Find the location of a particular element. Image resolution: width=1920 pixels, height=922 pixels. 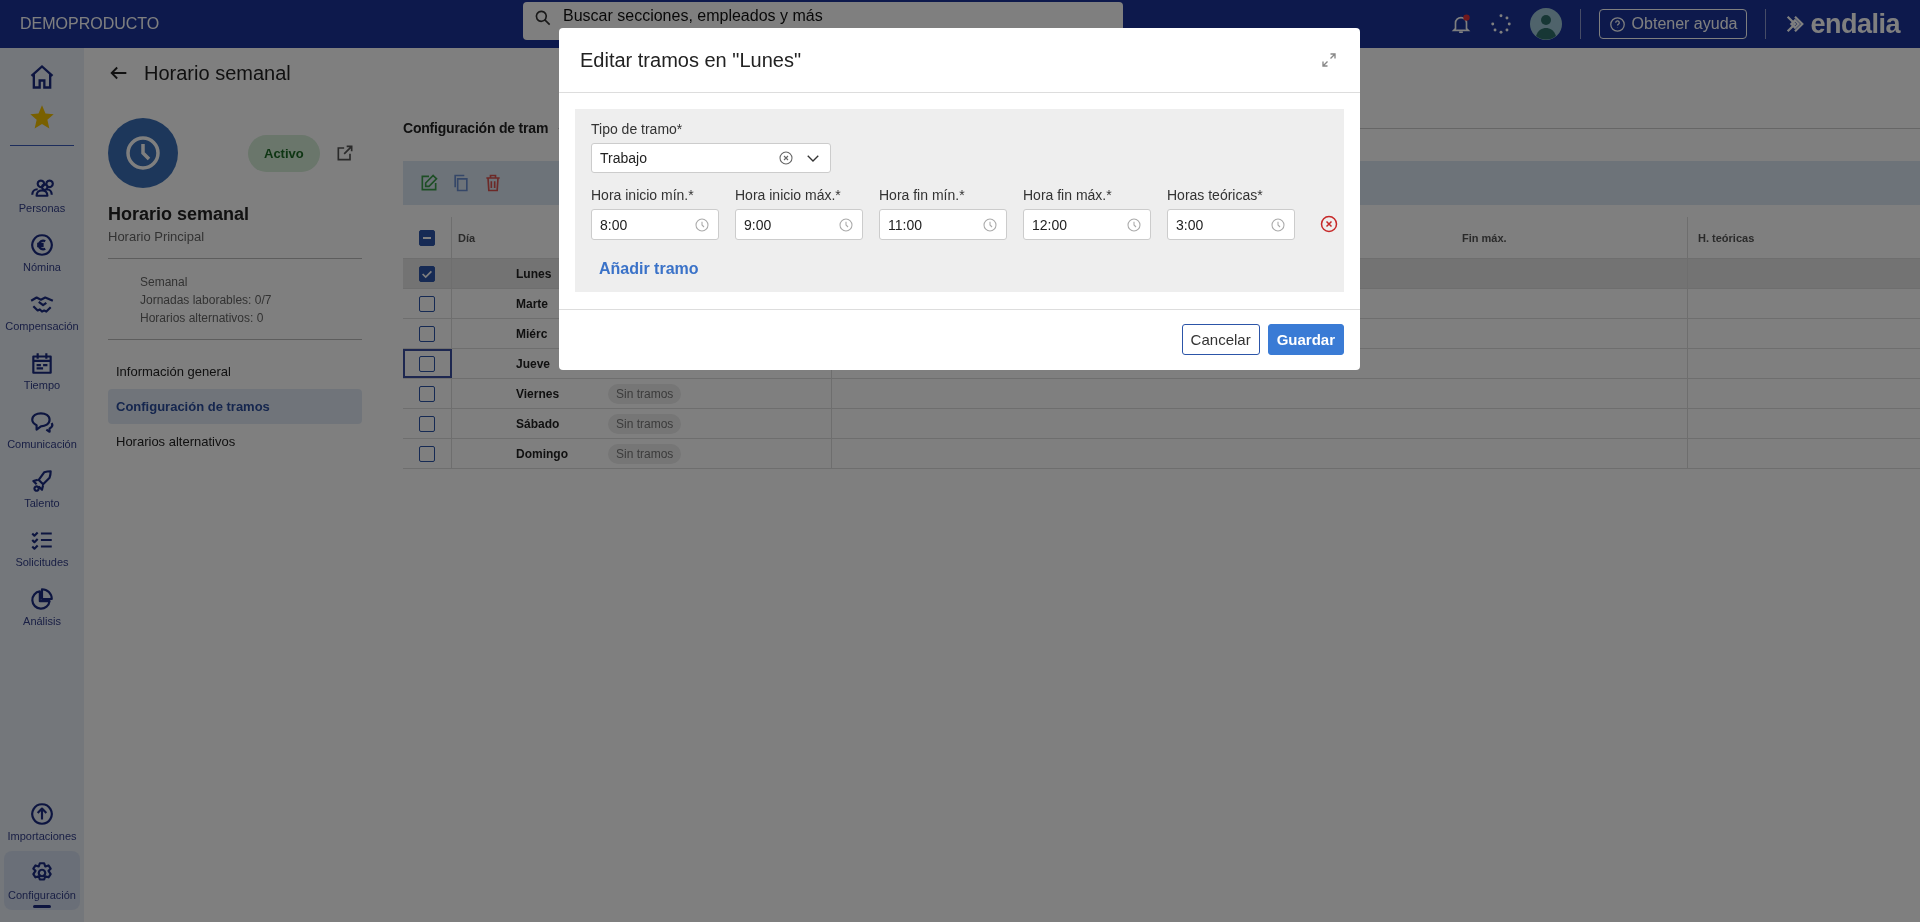

time-field: 9:00 is located at coordinates (799, 224).